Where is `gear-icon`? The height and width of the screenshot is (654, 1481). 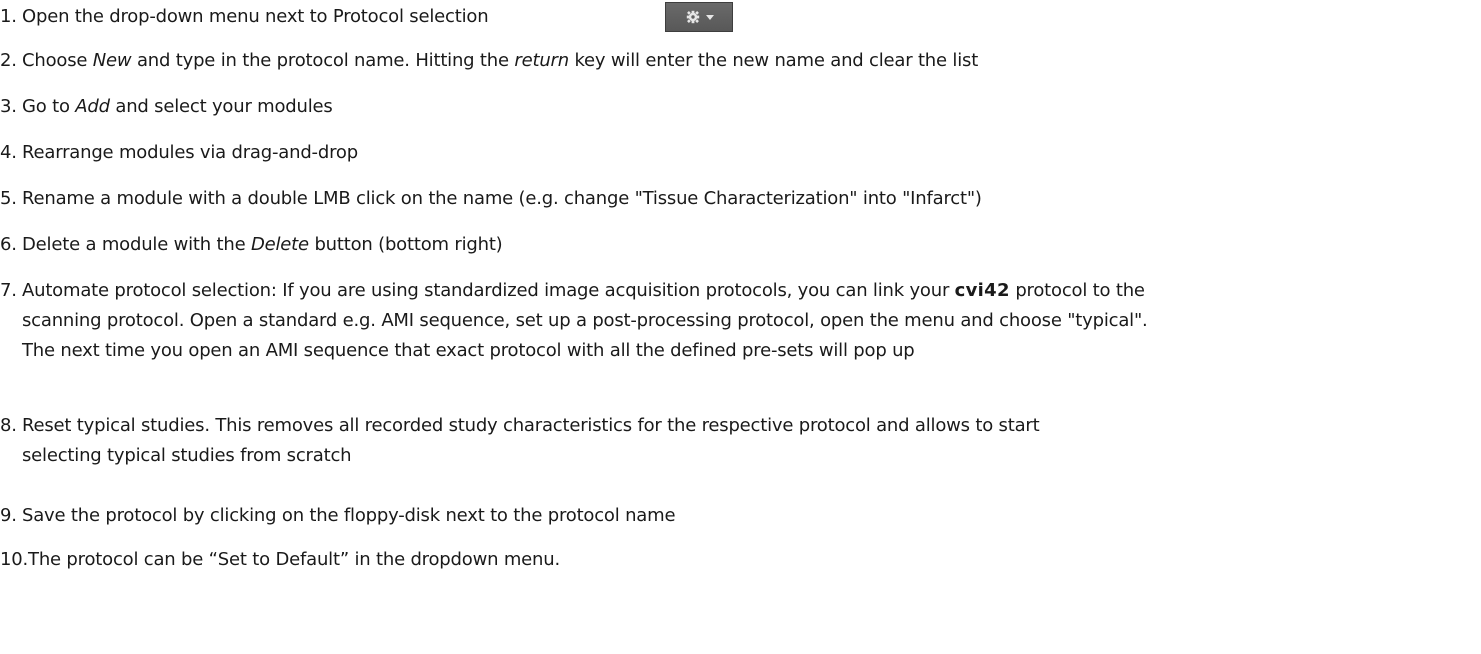
gear-icon is located at coordinates (700, 17).